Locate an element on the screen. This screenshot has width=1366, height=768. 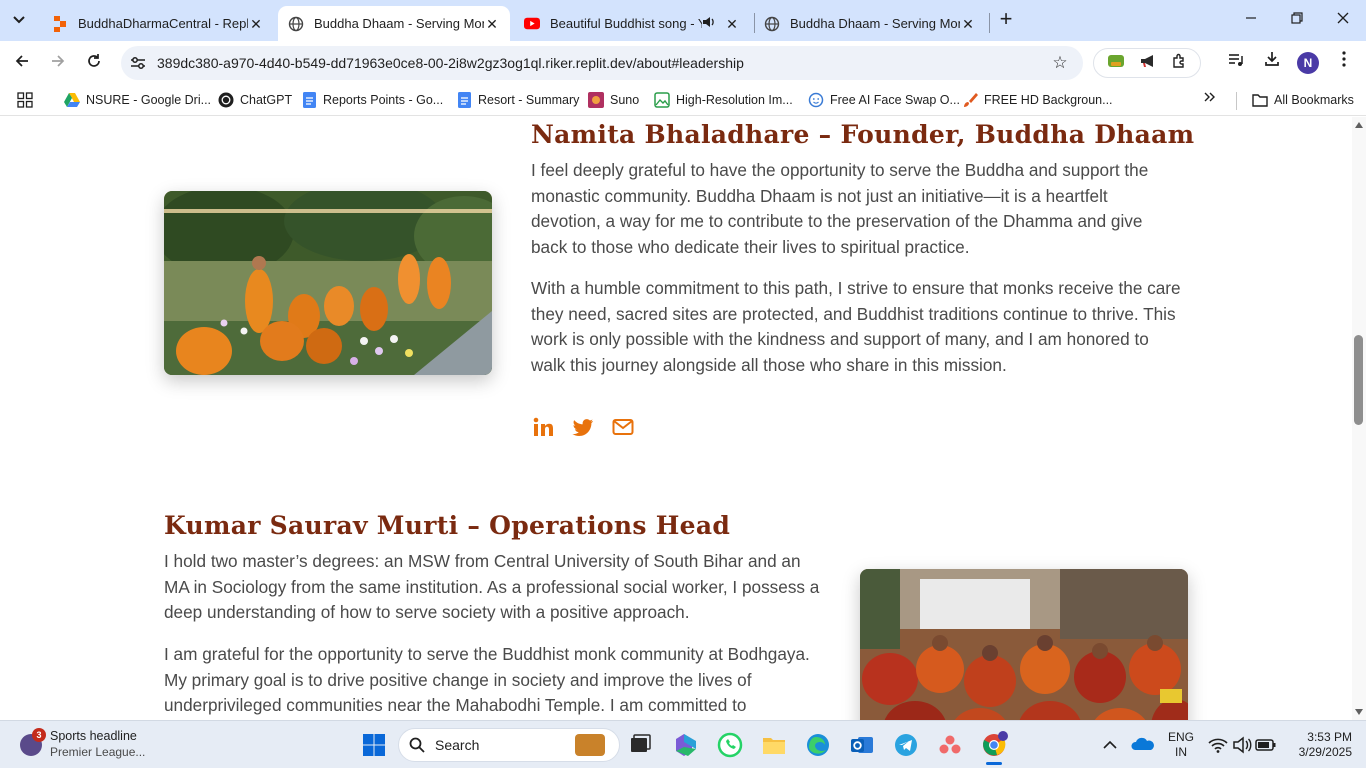
linkedin-icon is located at coordinates (543, 427).